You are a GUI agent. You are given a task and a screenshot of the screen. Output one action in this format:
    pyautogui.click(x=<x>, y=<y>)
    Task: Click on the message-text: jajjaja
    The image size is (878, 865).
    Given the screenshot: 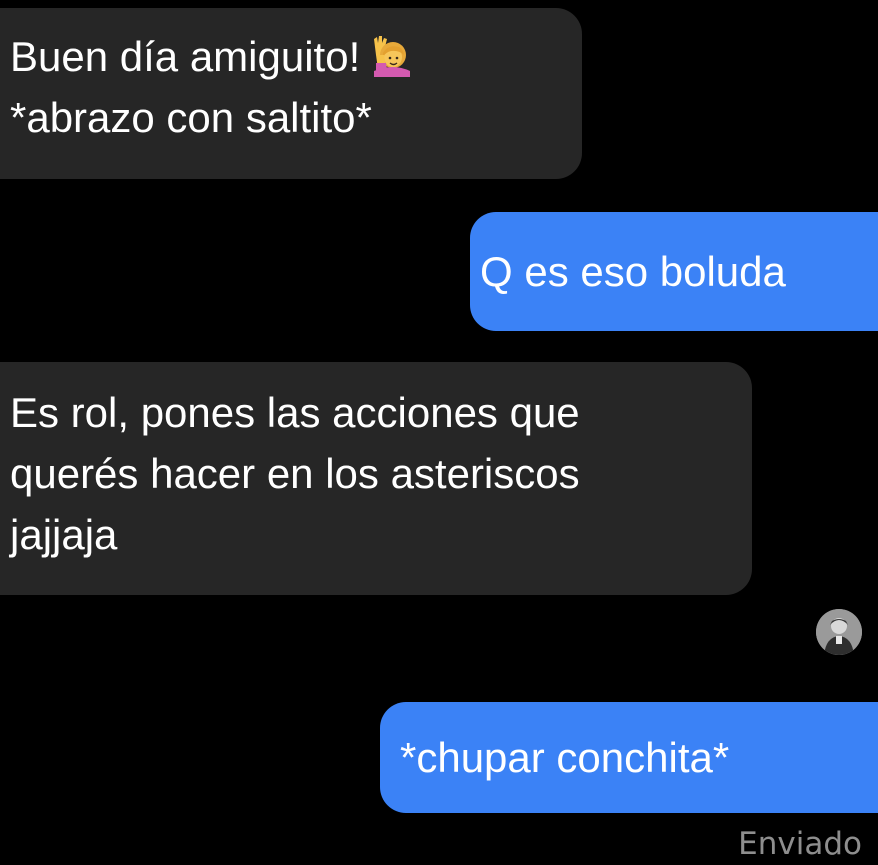 What is the action you would take?
    pyautogui.click(x=64, y=534)
    